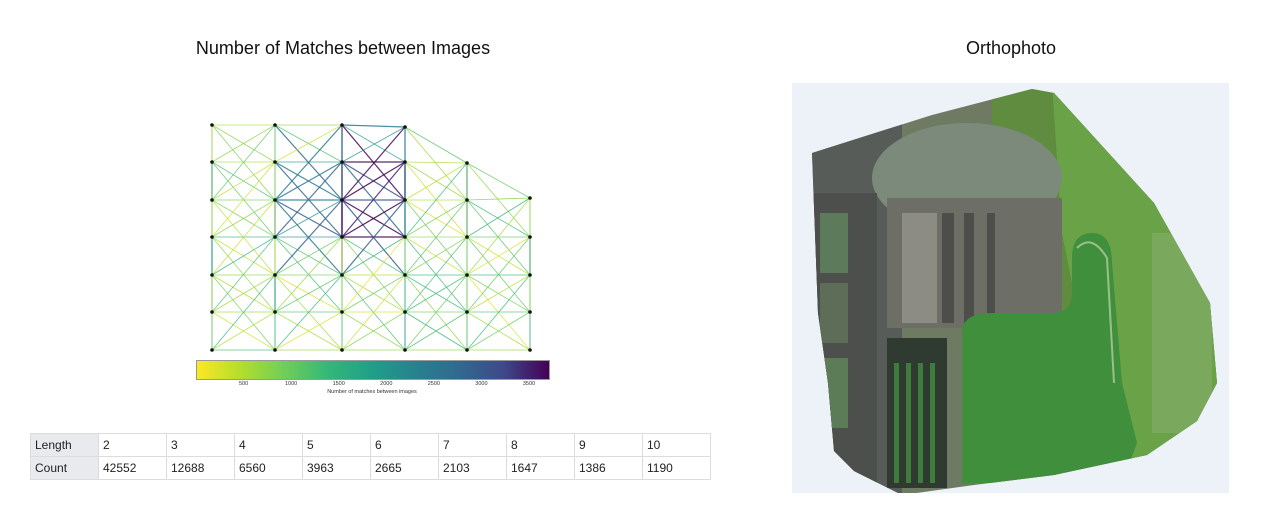 The height and width of the screenshot is (516, 1261). What do you see at coordinates (472, 468) in the screenshot?
I see `count-cell: 2103` at bounding box center [472, 468].